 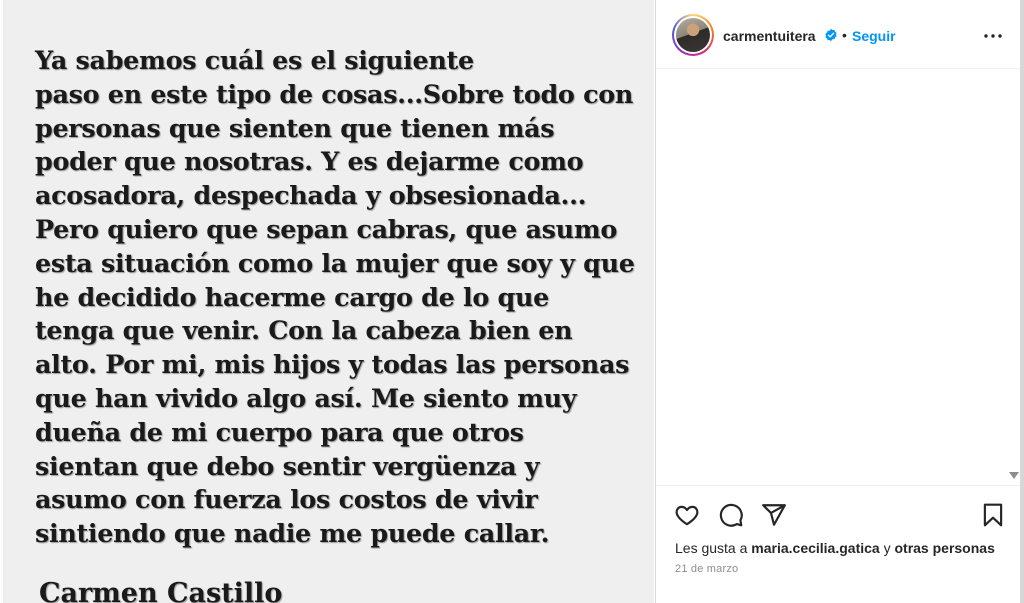 I want to click on likes-middle: y, so click(x=887, y=548).